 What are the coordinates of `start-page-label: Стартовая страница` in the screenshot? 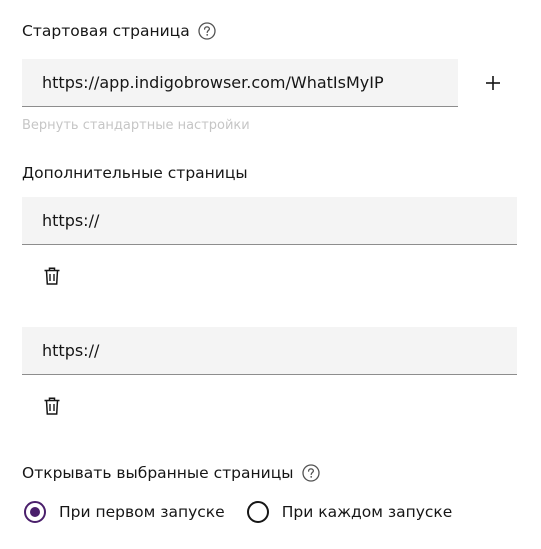 It's located at (119, 31).